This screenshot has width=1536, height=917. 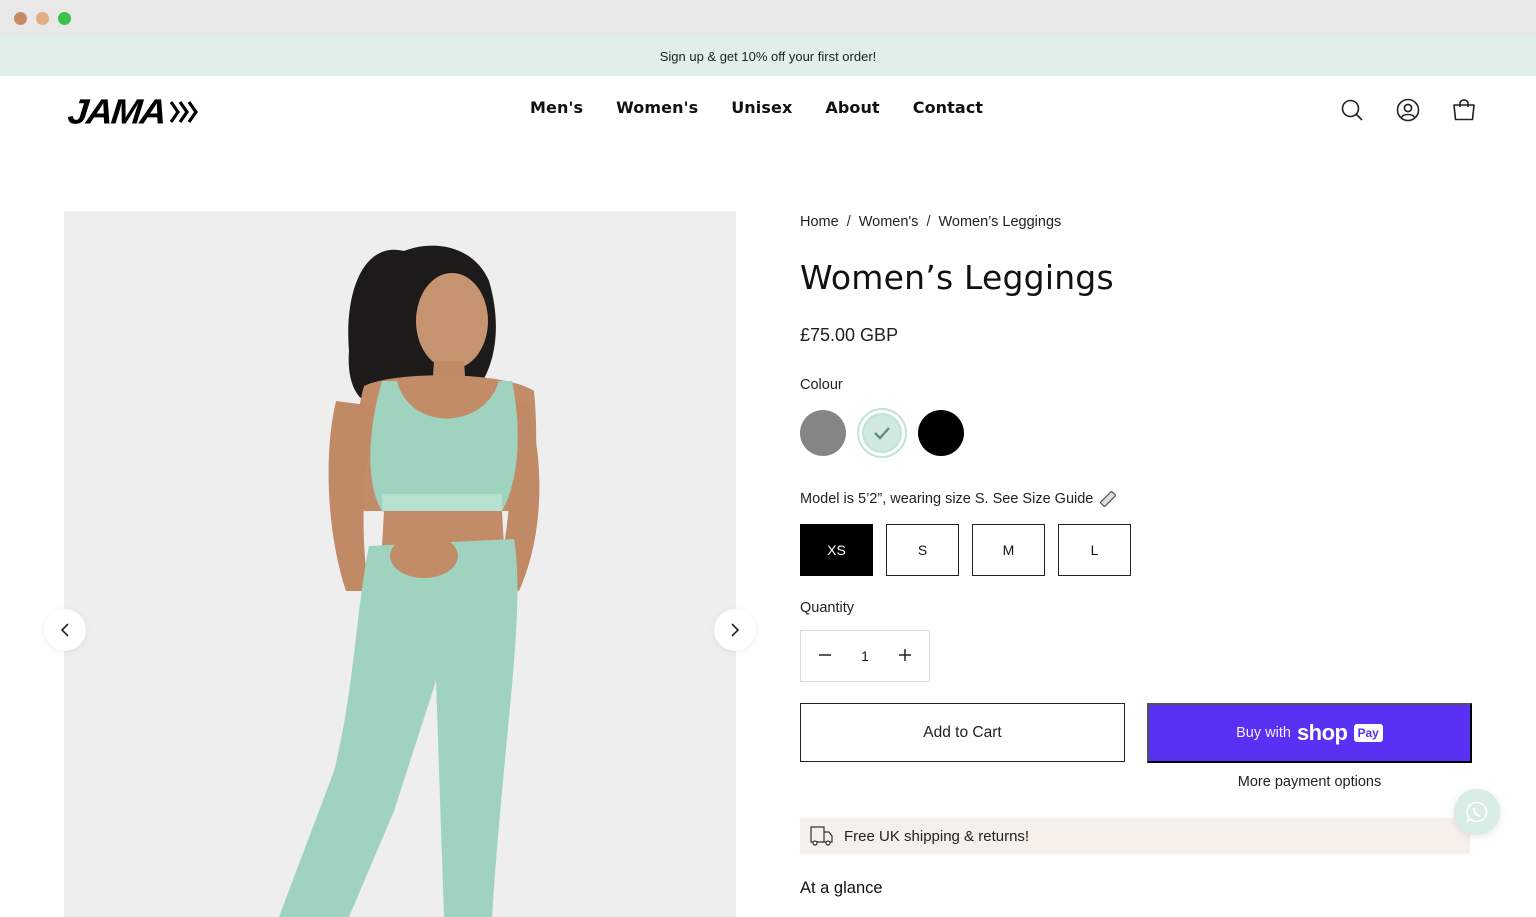 I want to click on product-title: Women’s Leggings, so click(x=957, y=277).